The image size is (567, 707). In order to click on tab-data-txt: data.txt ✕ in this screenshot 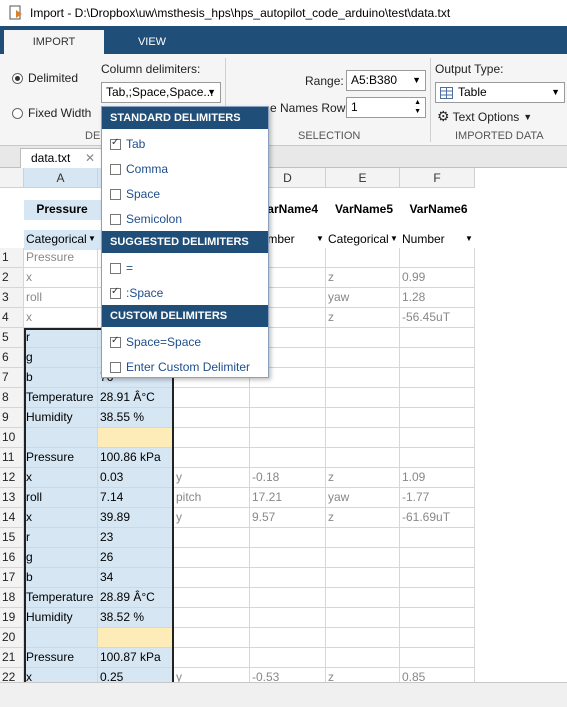, I will do `click(61, 158)`.